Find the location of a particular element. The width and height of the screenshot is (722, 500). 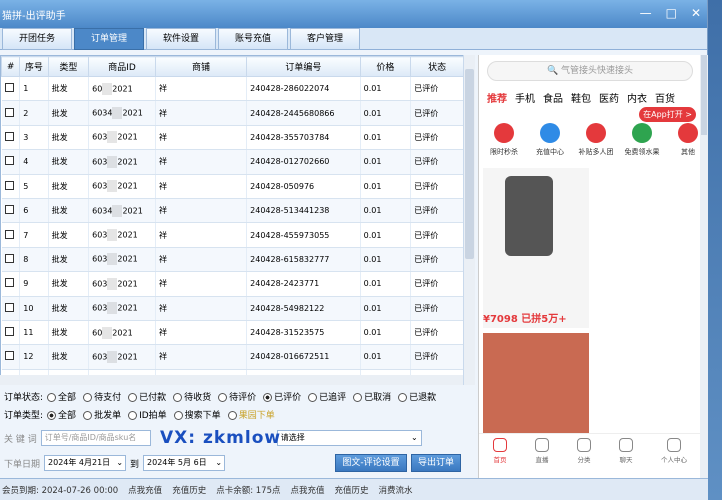

mobile-nav-0: 首页 is located at coordinates (500, 458).